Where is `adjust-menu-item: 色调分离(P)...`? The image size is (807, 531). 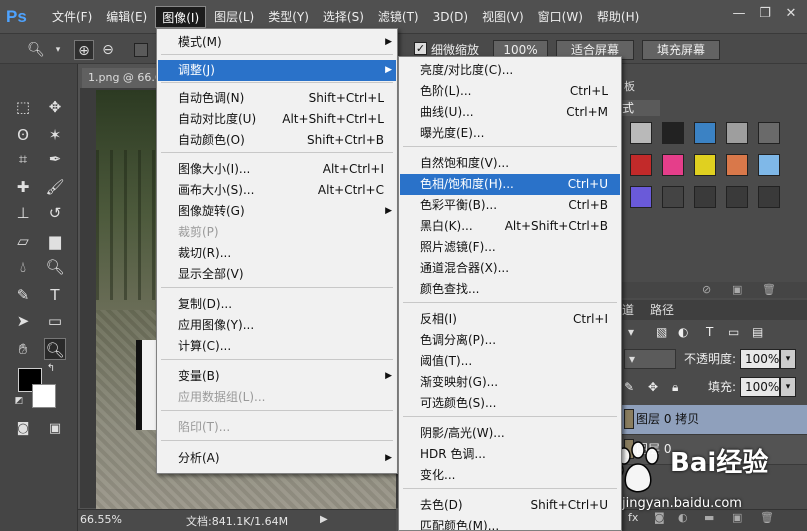 adjust-menu-item: 色调分离(P)... is located at coordinates (510, 340).